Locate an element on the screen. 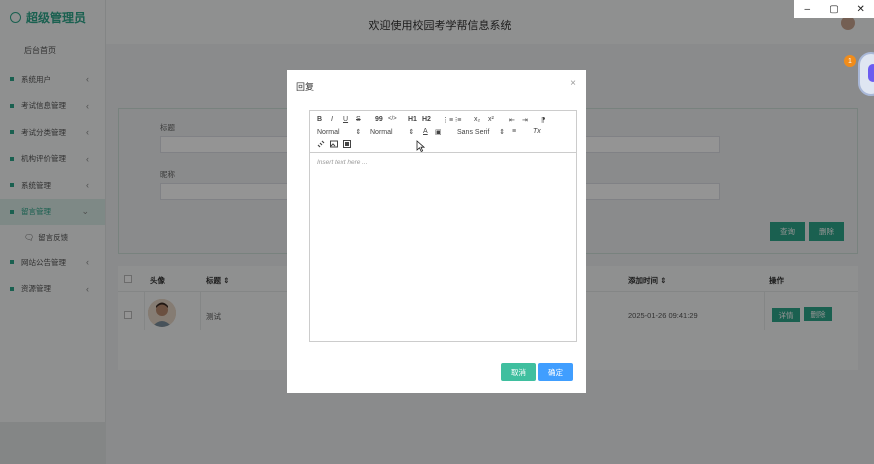 Image resolution: width=874 pixels, height=464 pixels. floating-assistant: 1 is located at coordinates (859, 74).